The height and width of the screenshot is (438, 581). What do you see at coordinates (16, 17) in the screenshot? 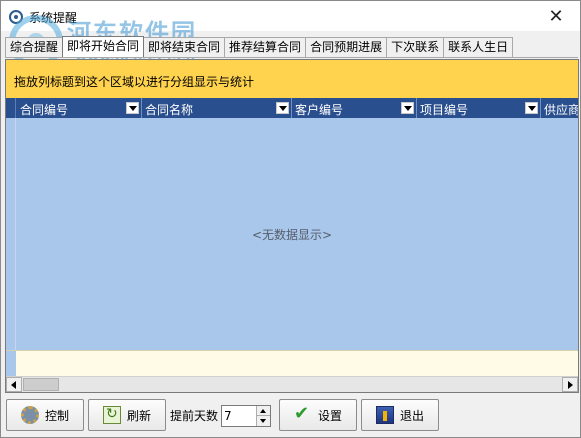
I see `app-logo-icon` at bounding box center [16, 17].